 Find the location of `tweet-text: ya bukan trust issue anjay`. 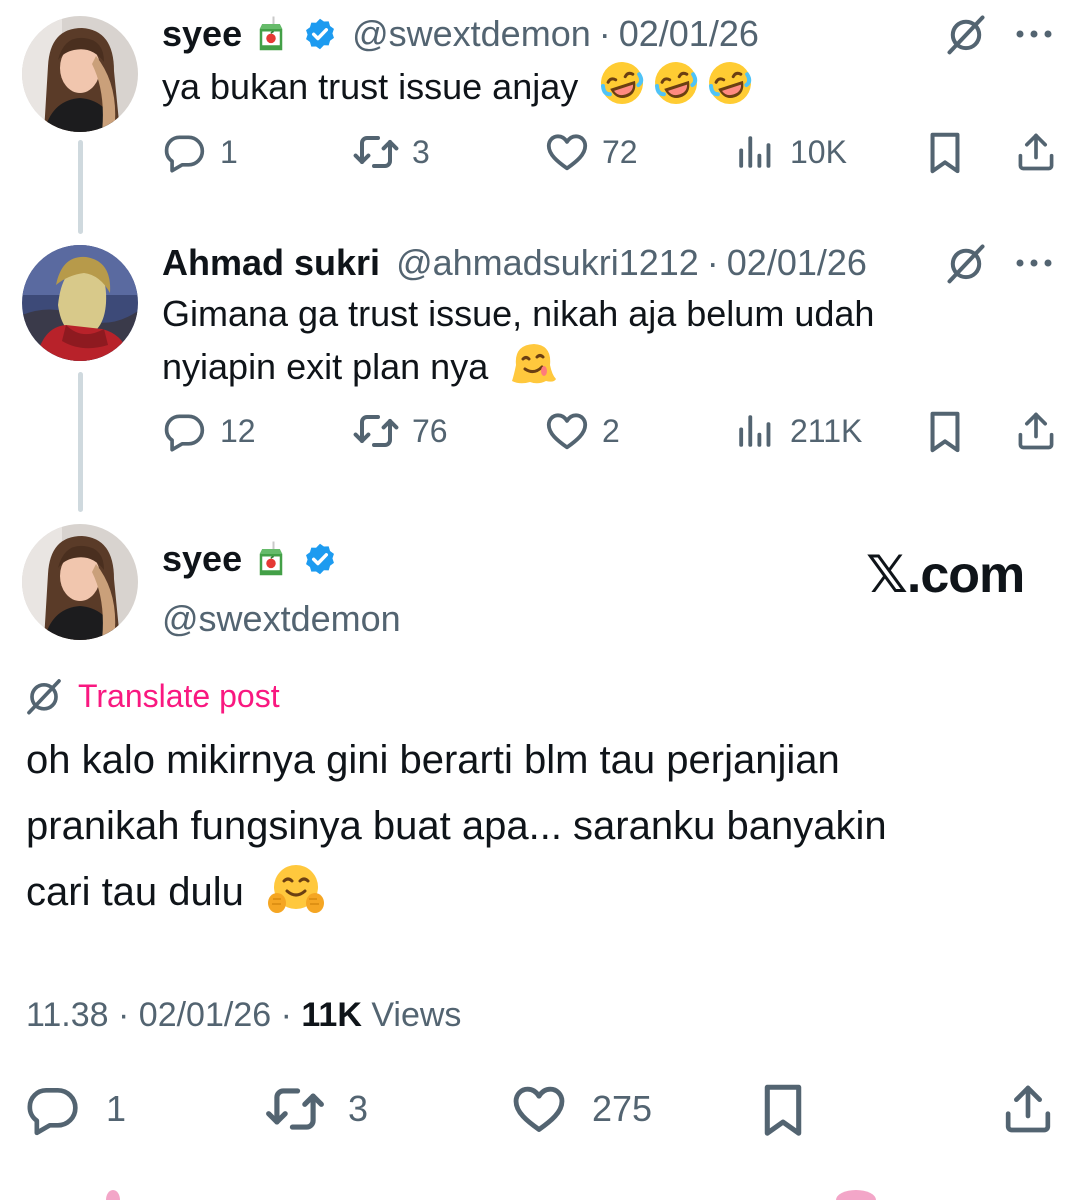

tweet-text: ya bukan trust issue anjay is located at coordinates (458, 89).